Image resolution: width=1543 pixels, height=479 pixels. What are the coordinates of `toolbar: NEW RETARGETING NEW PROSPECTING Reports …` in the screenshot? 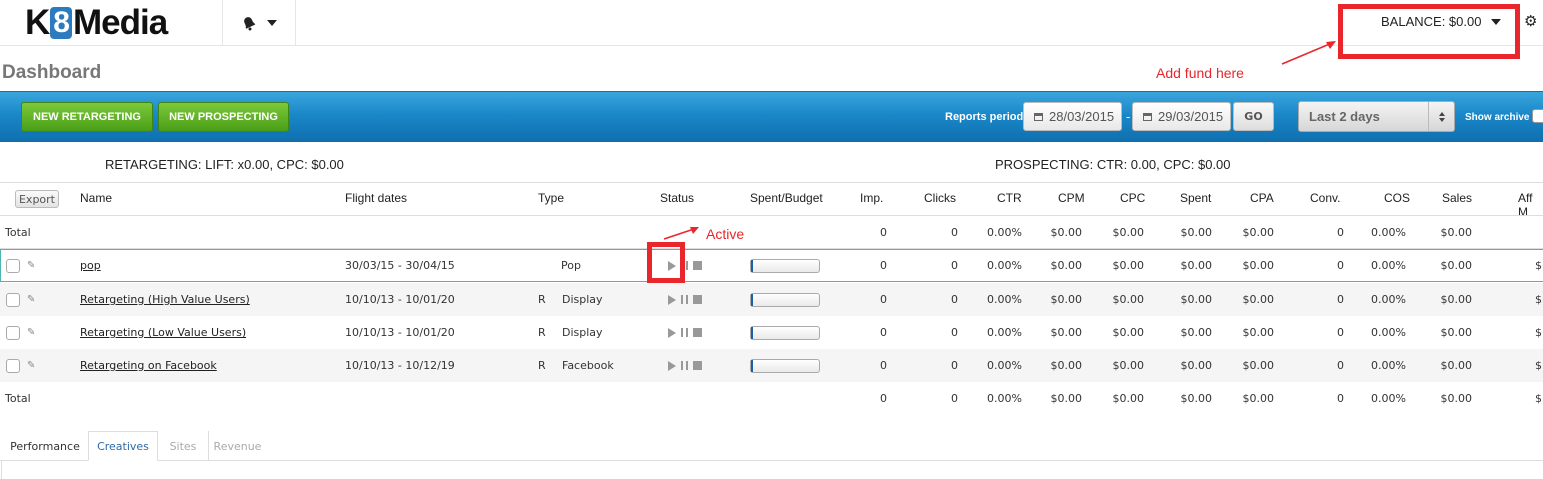 It's located at (771, 116).